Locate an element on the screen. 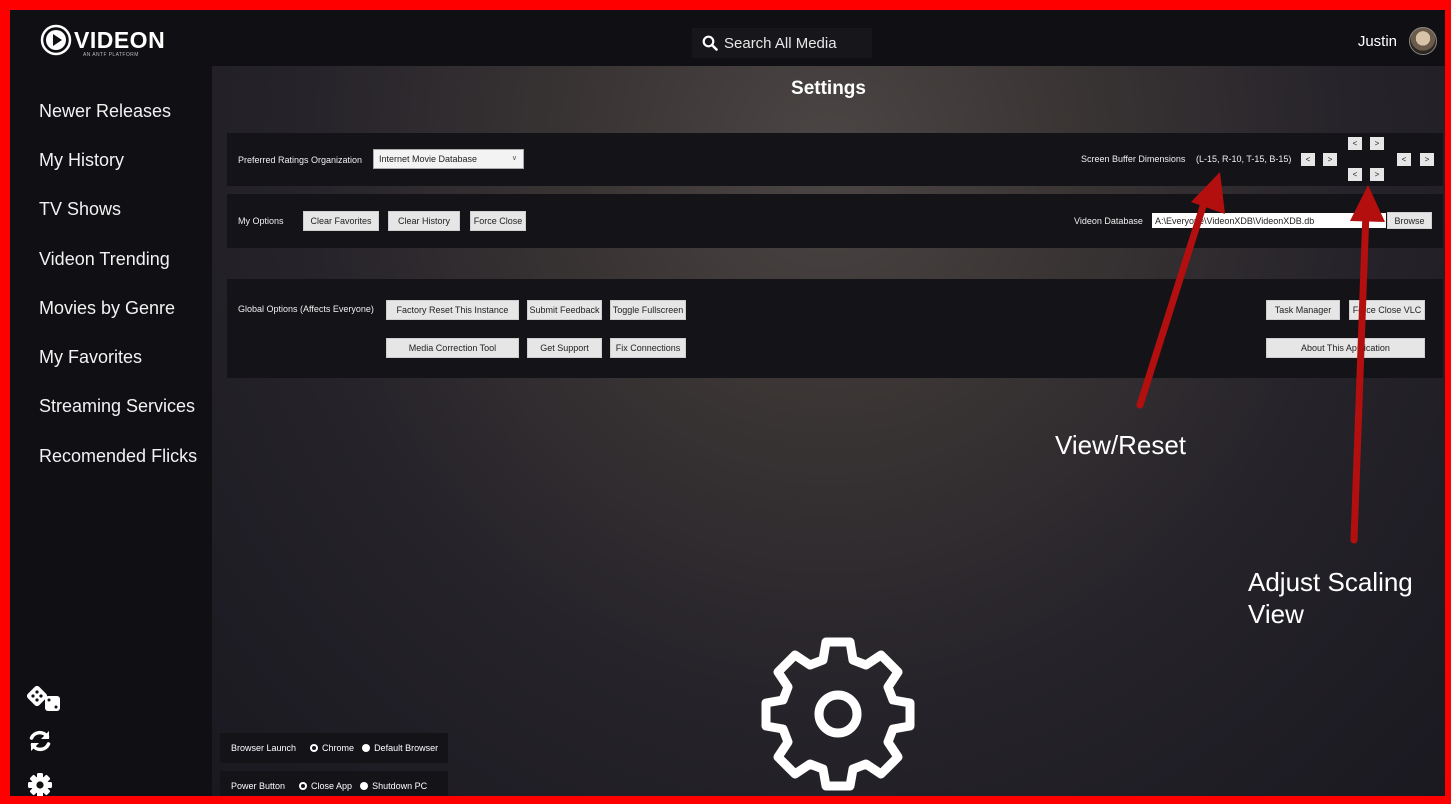  my-options-label: My Options is located at coordinates (261, 221).